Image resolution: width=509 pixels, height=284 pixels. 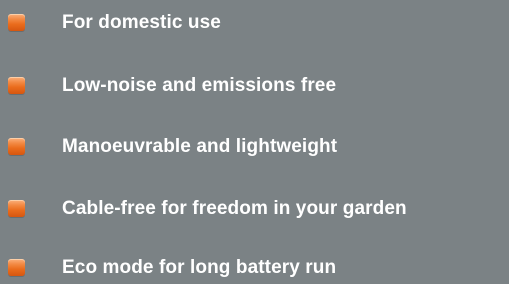 What do you see at coordinates (254, 24) in the screenshot?
I see `feature-item-domestic-use: For domestic use` at bounding box center [254, 24].